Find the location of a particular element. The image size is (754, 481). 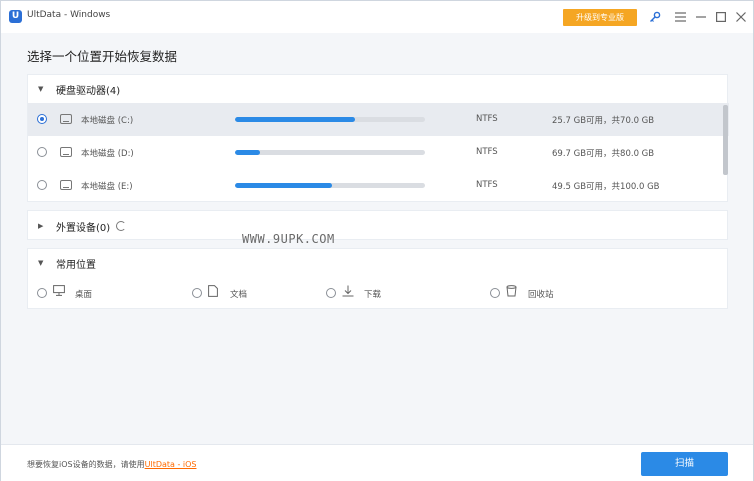

drive-row-d: 本地磁盘 (D:) NTFS 69.7 GB可用，共80.0 GB is located at coordinates (378, 152).